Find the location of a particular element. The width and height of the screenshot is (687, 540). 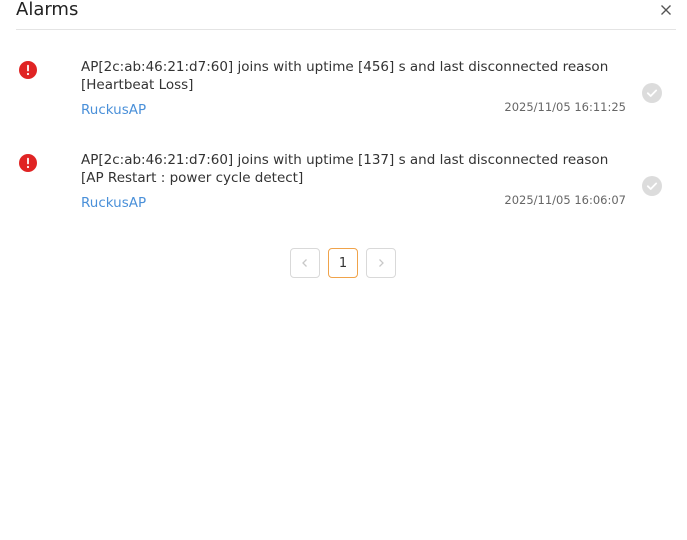

pagination: 1 is located at coordinates (343, 264).